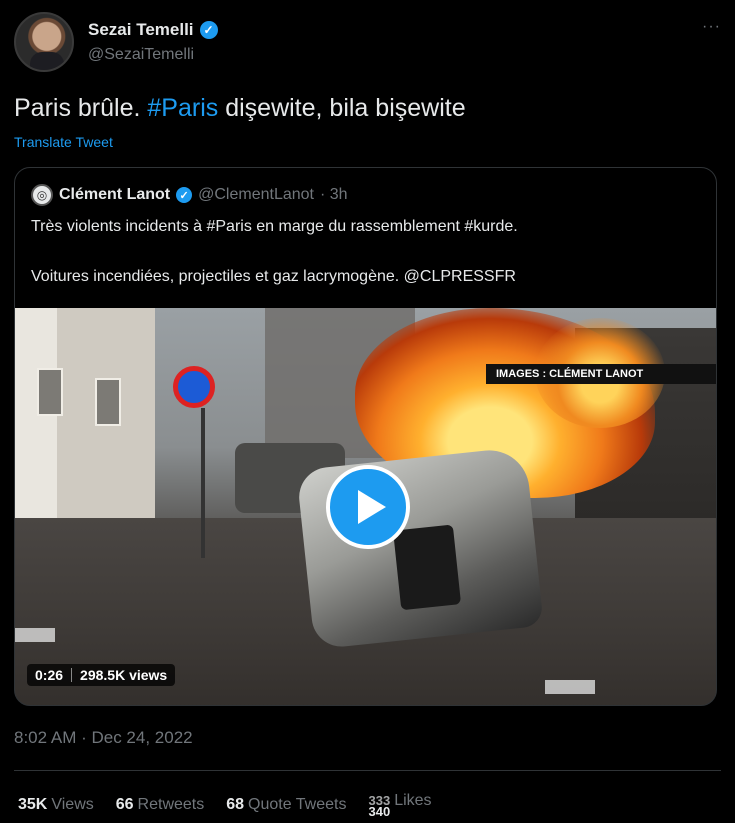  Describe the element at coordinates (184, 195) in the screenshot. I see `quoted-verified-badge-icon: ✓` at that location.